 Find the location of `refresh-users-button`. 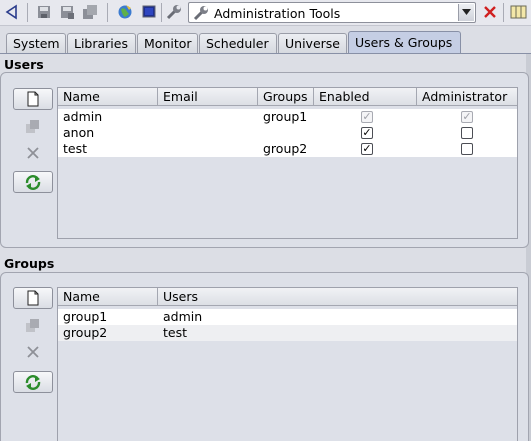

refresh-users-button is located at coordinates (33, 182).